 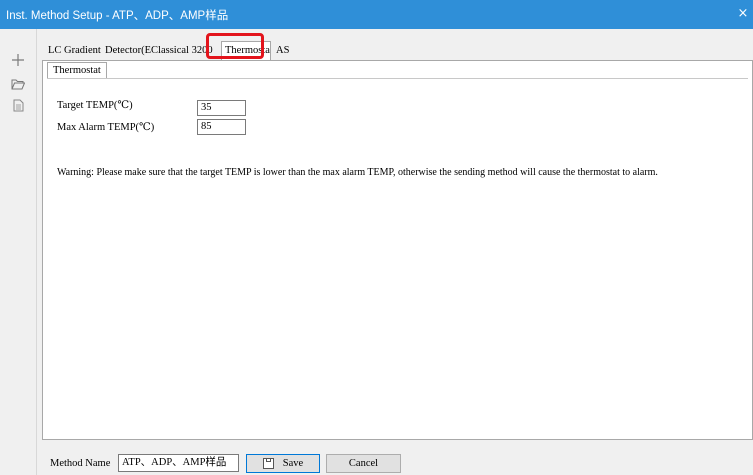 What do you see at coordinates (117, 16) in the screenshot?
I see `window-title: Inst. Method Setup - ATP、ADP、AMP样品` at bounding box center [117, 16].